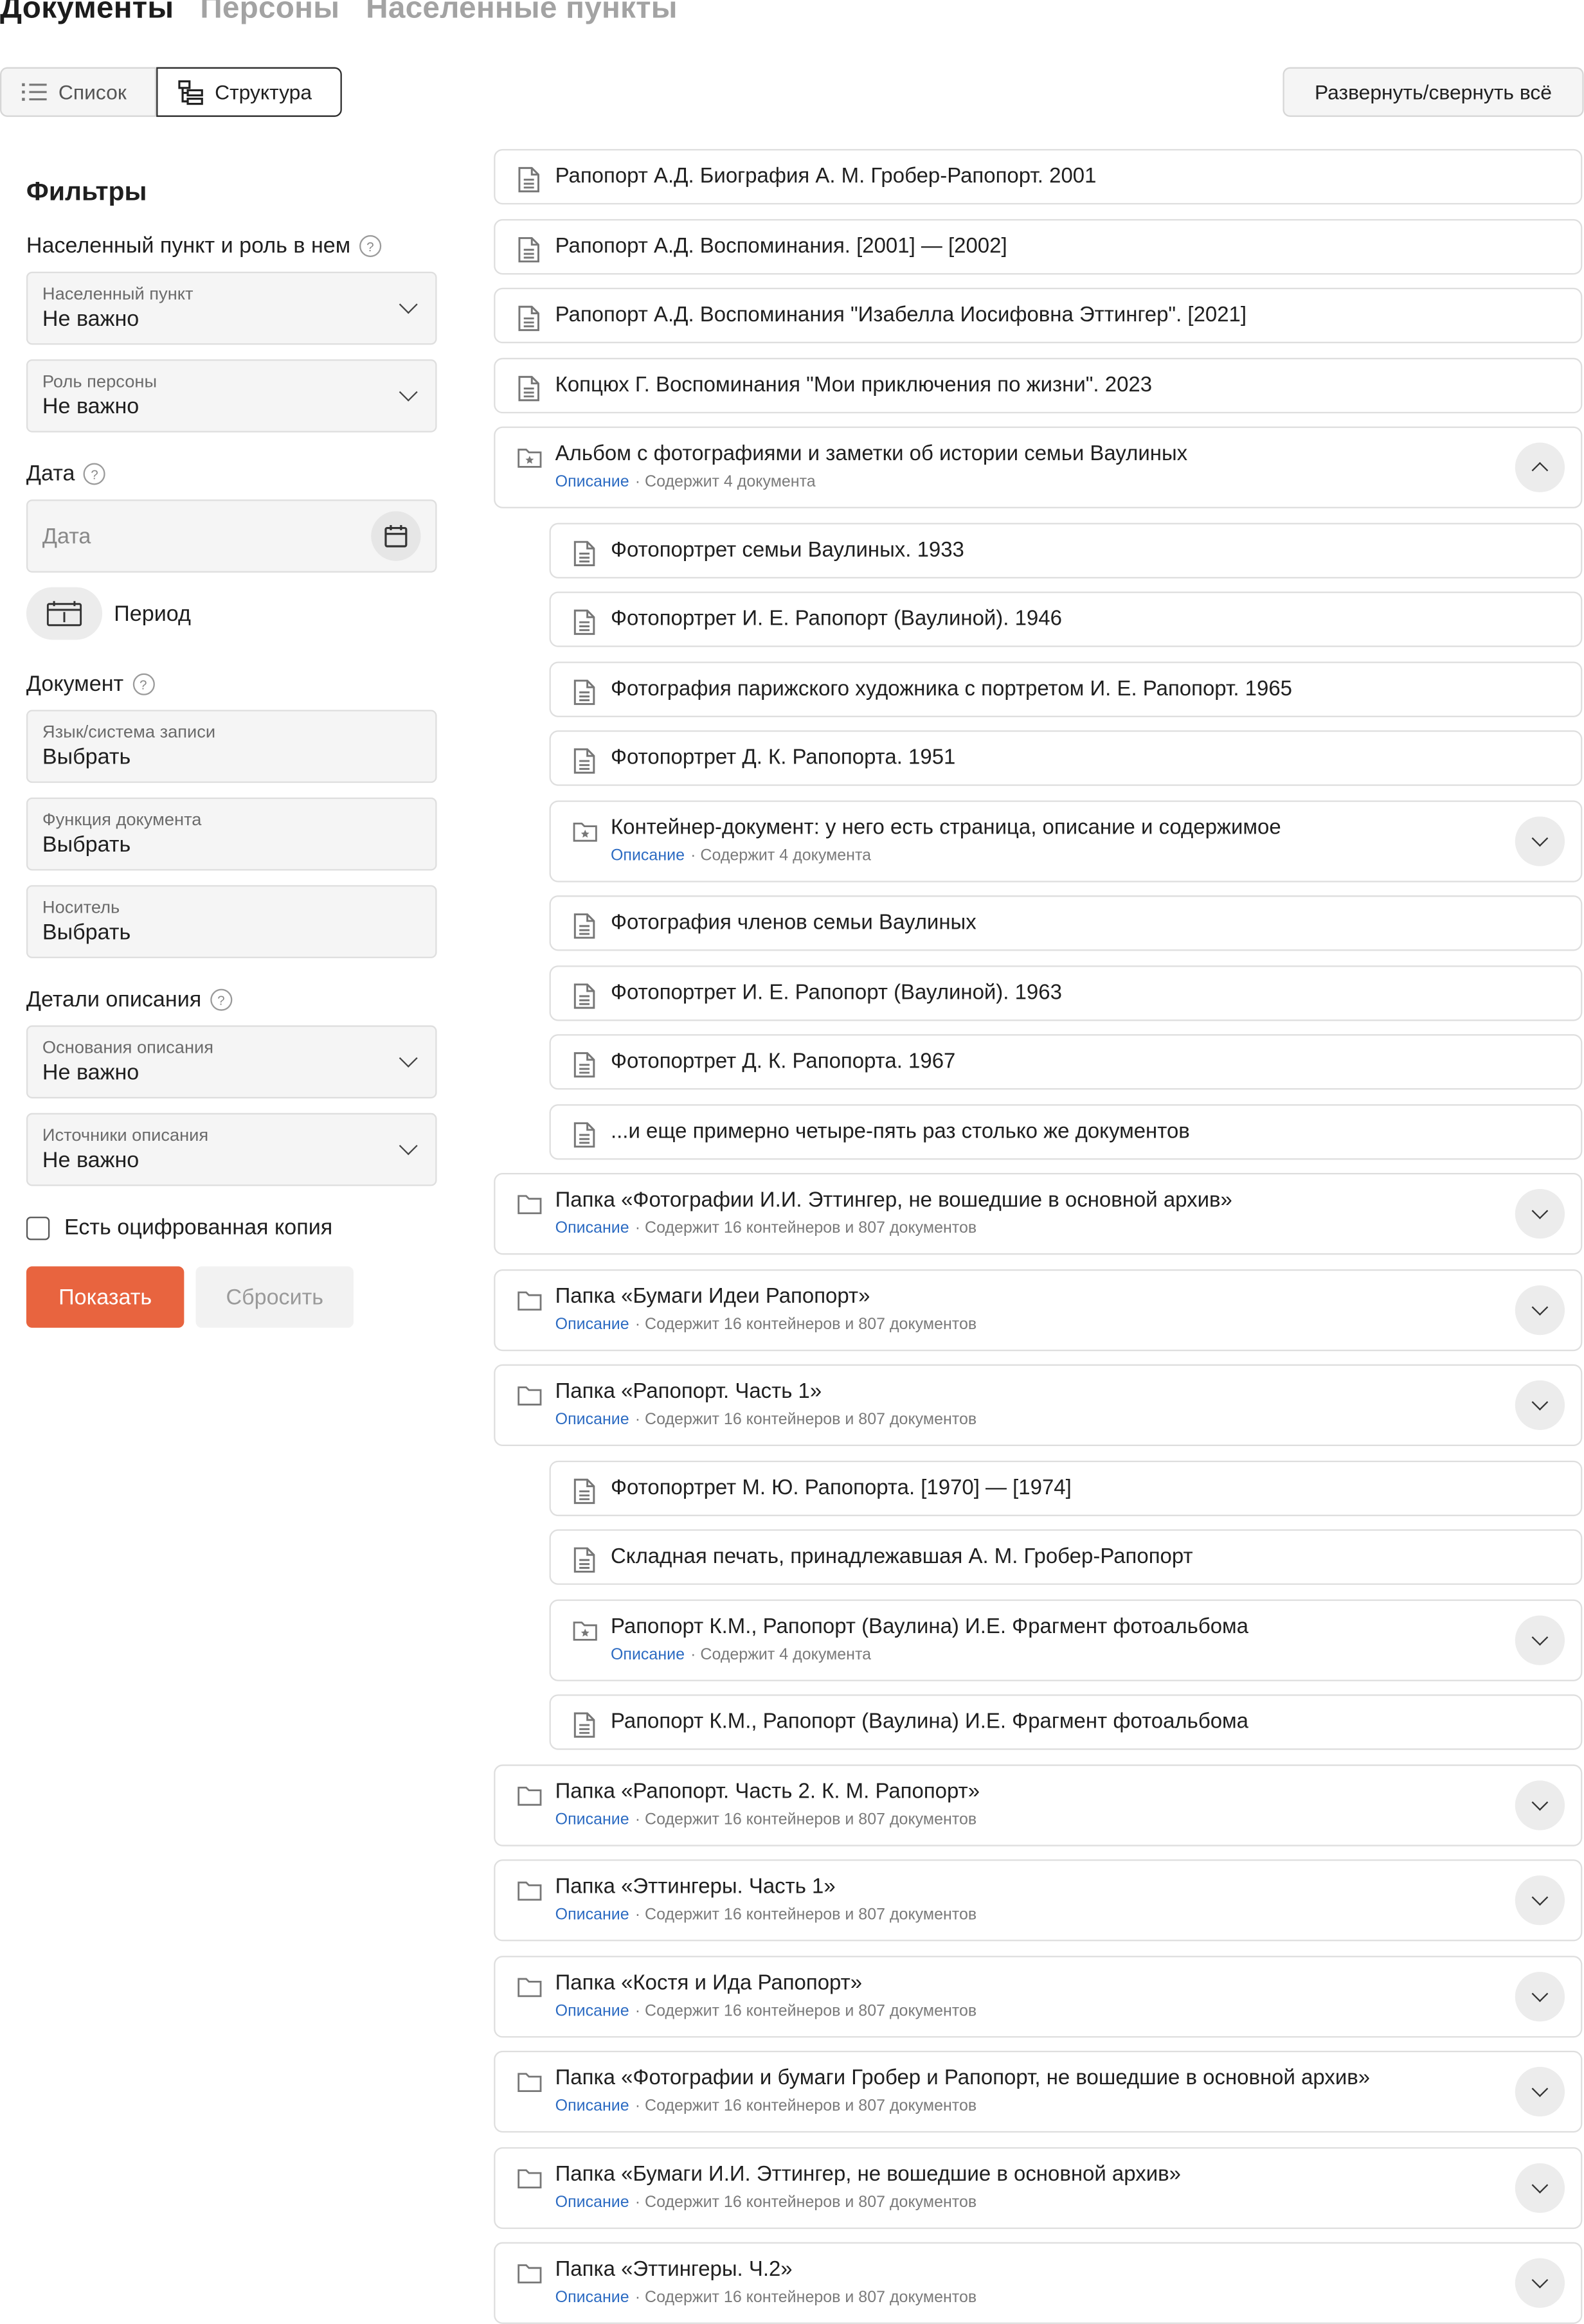 The image size is (1584, 2324). What do you see at coordinates (1066, 758) in the screenshot?
I see `tree-document-row: Фотопортрет Д. К. Рапопорта. 1951` at bounding box center [1066, 758].